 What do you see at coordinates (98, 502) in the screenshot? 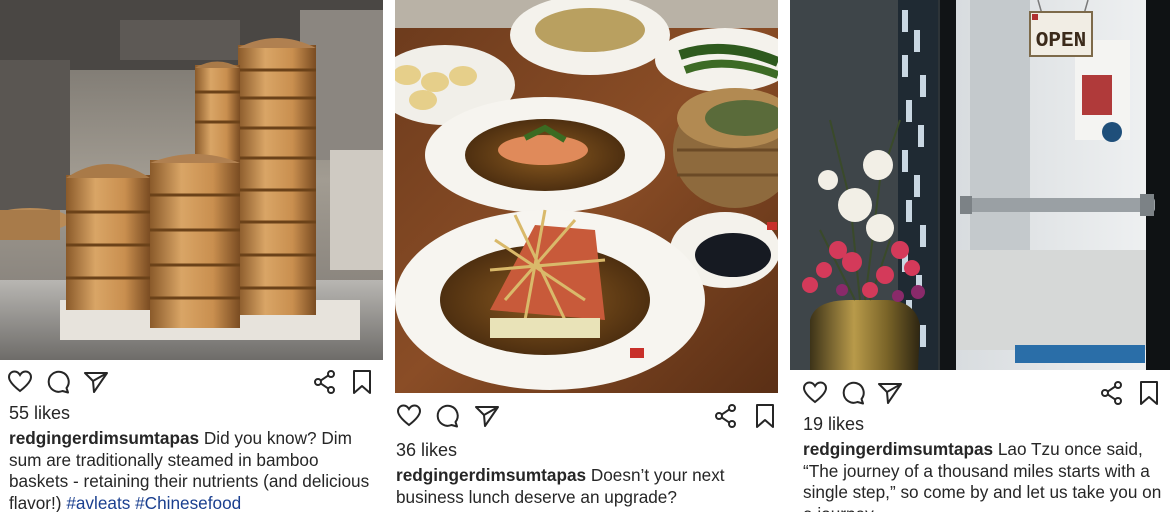
I see `hashtag-link: #avleats` at bounding box center [98, 502].